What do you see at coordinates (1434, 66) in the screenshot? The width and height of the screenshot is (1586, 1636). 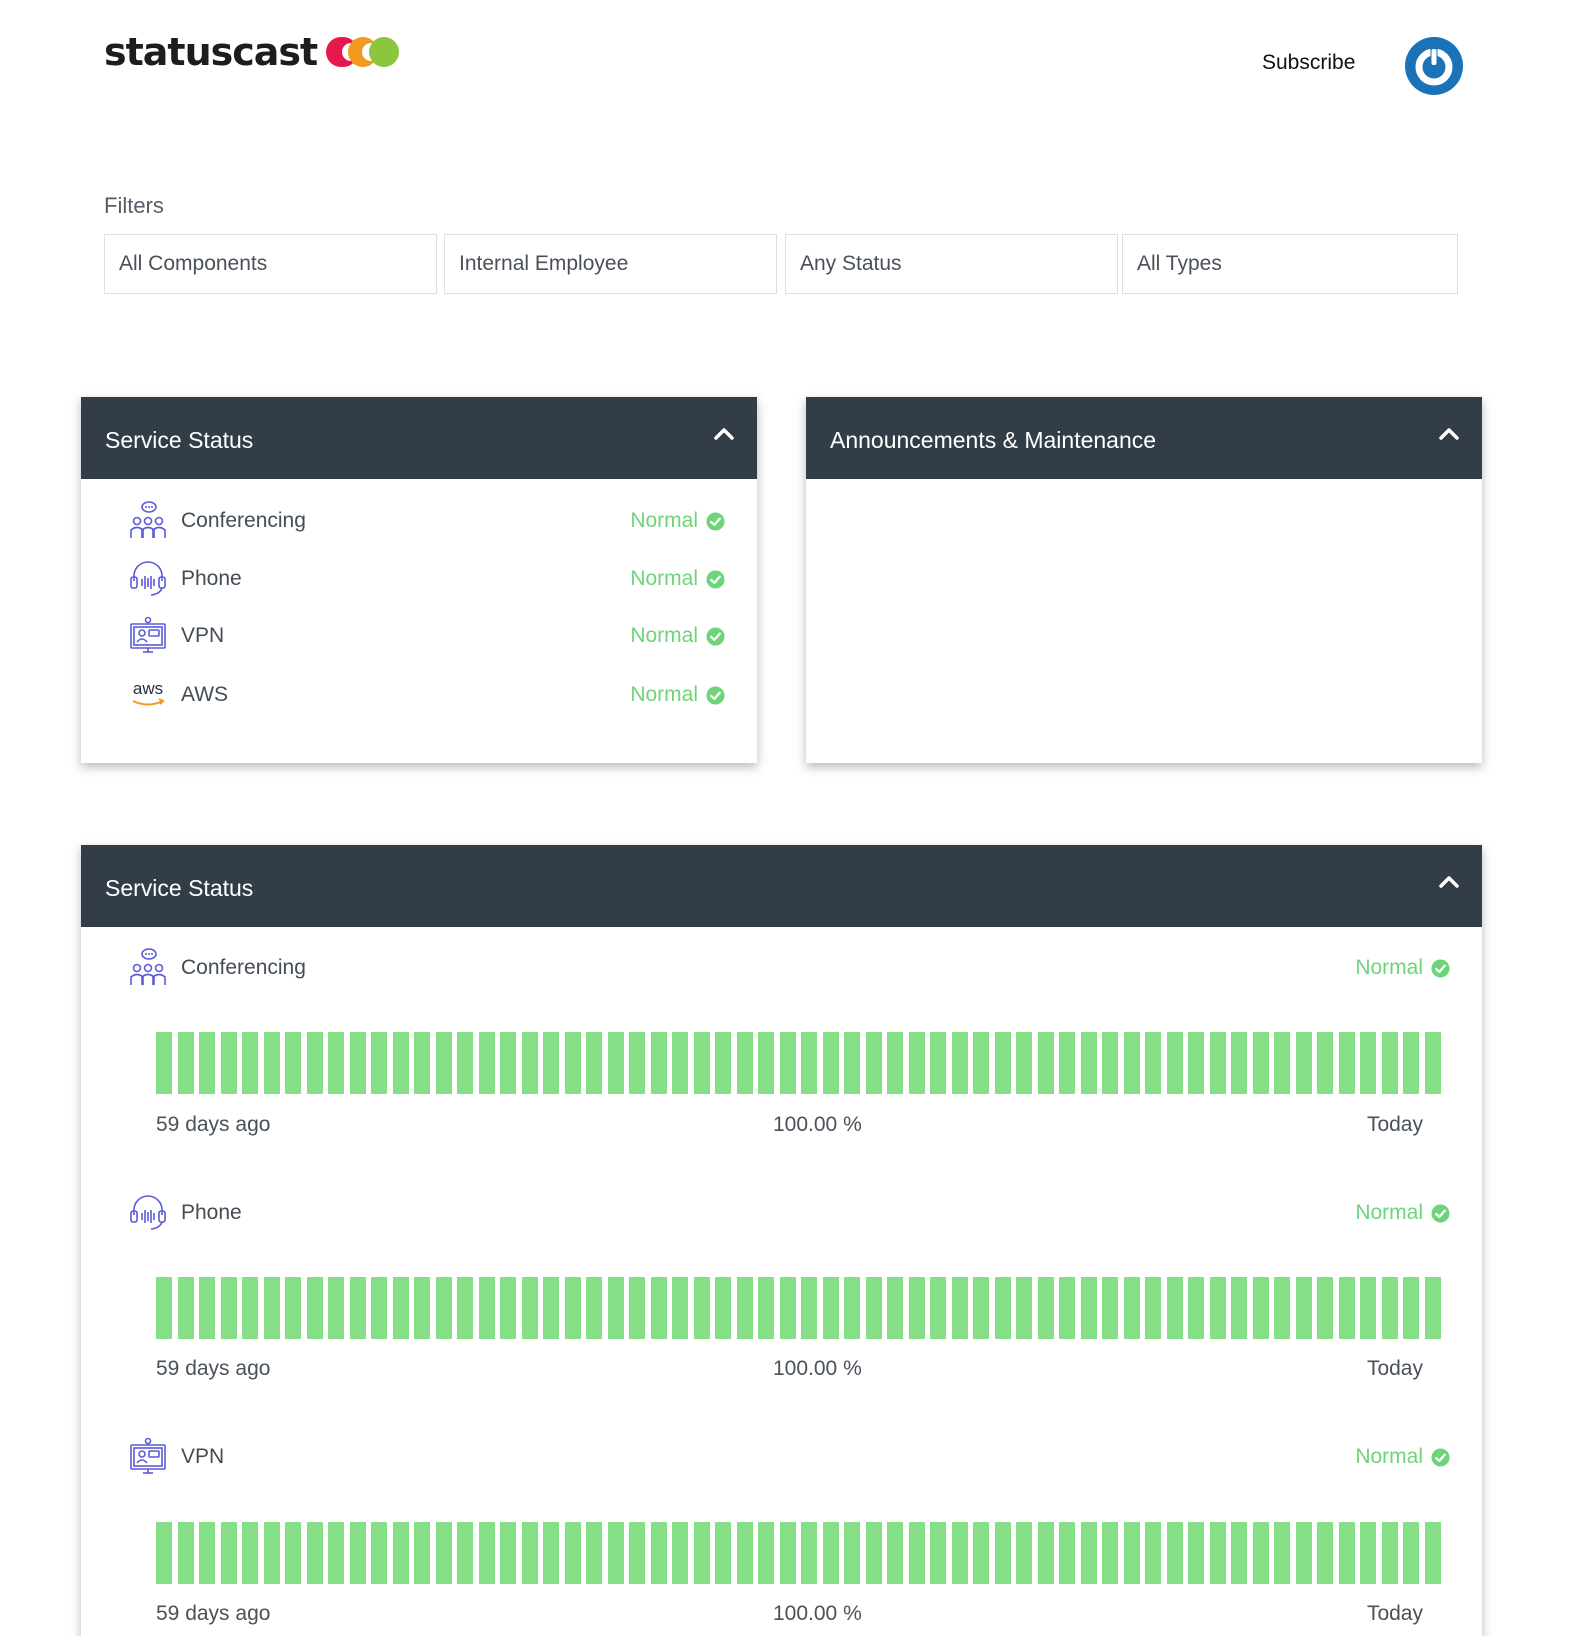 I see `user-avatar-icon` at bounding box center [1434, 66].